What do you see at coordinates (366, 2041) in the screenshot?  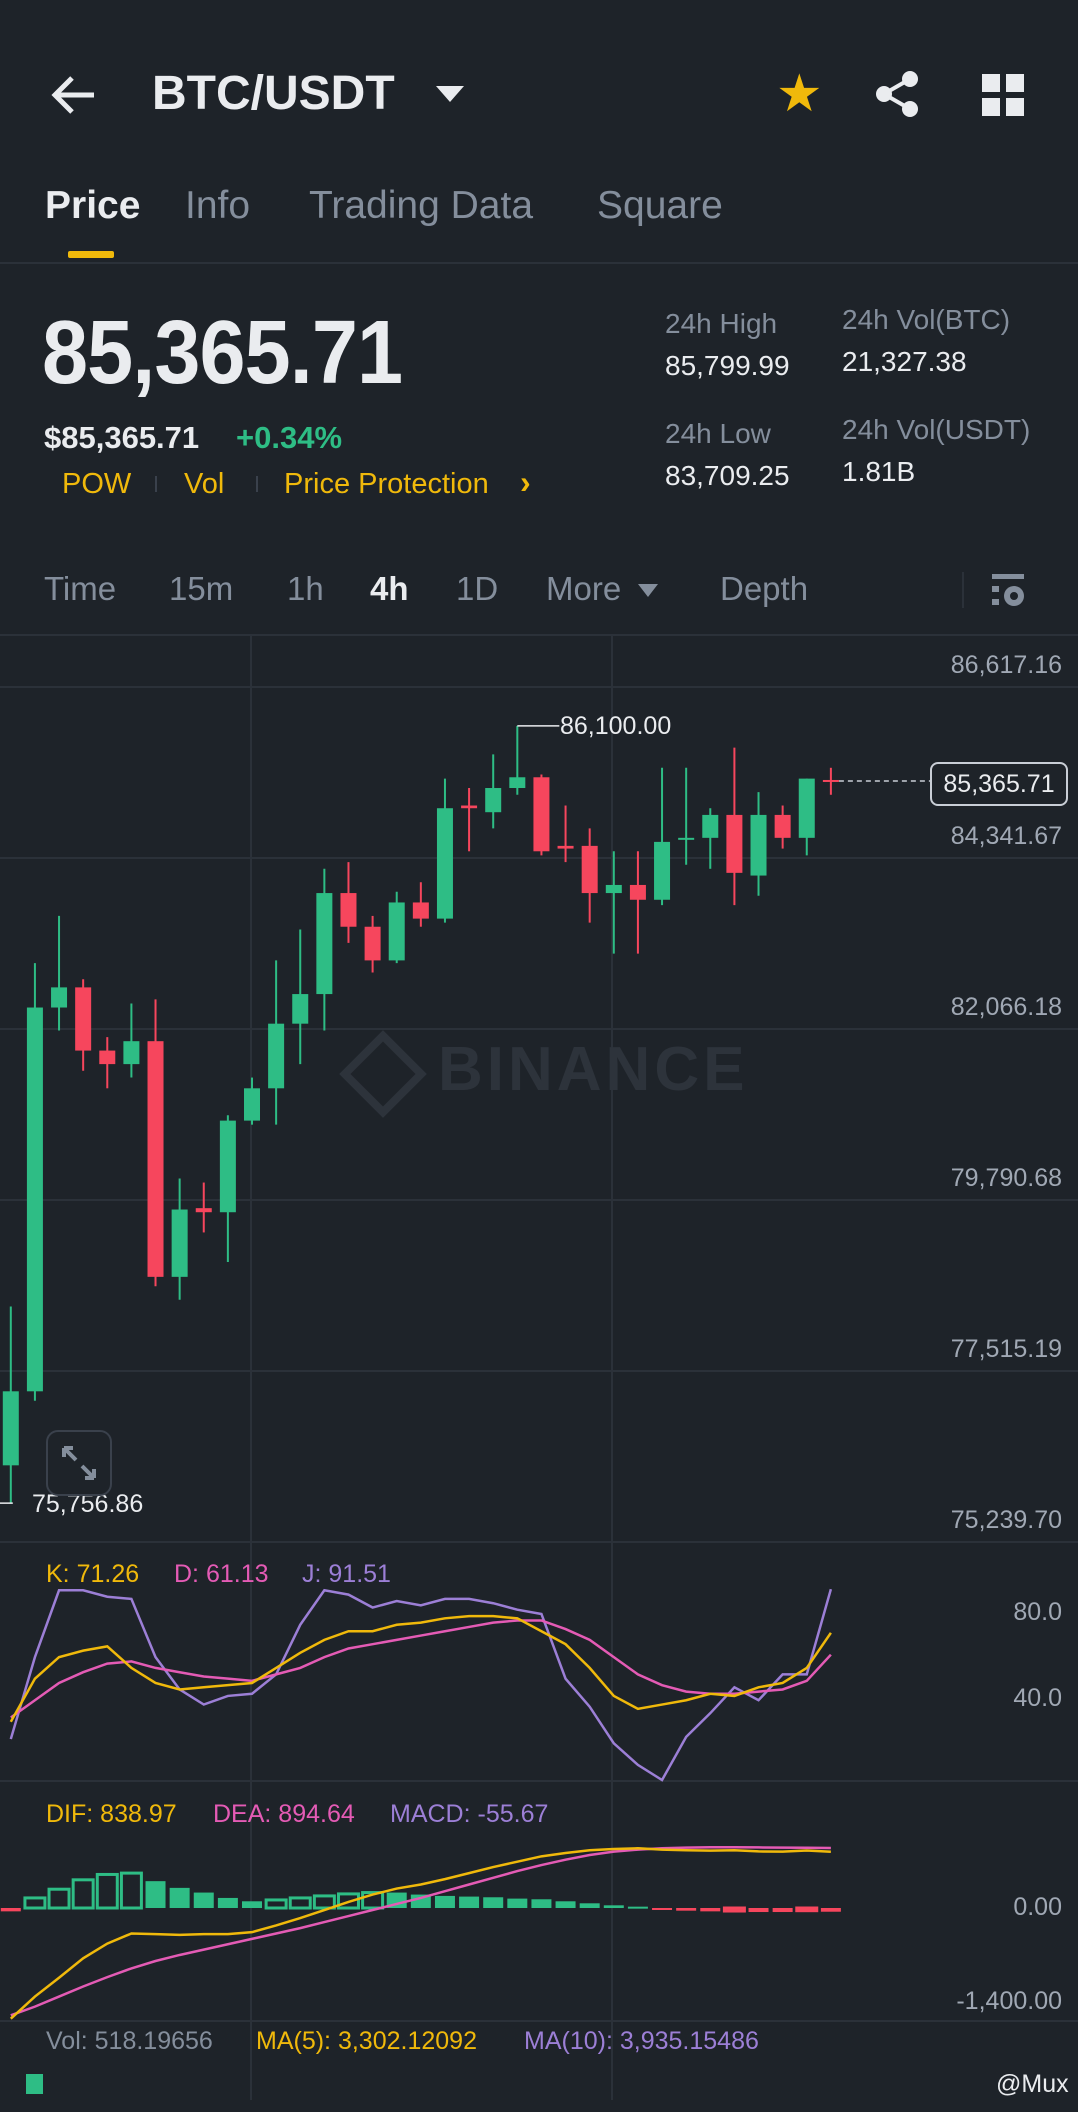 I see `vol-ma5-label: MA(5): 3,302.12092` at bounding box center [366, 2041].